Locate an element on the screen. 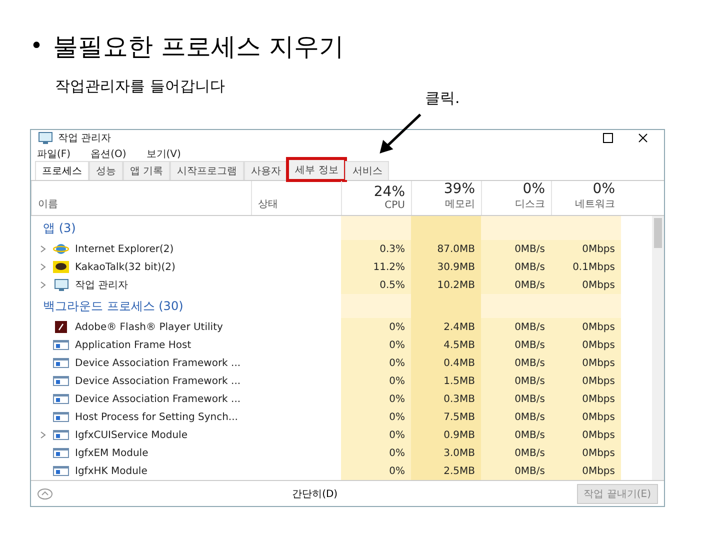  tab: 시작프로그램 is located at coordinates (207, 170).